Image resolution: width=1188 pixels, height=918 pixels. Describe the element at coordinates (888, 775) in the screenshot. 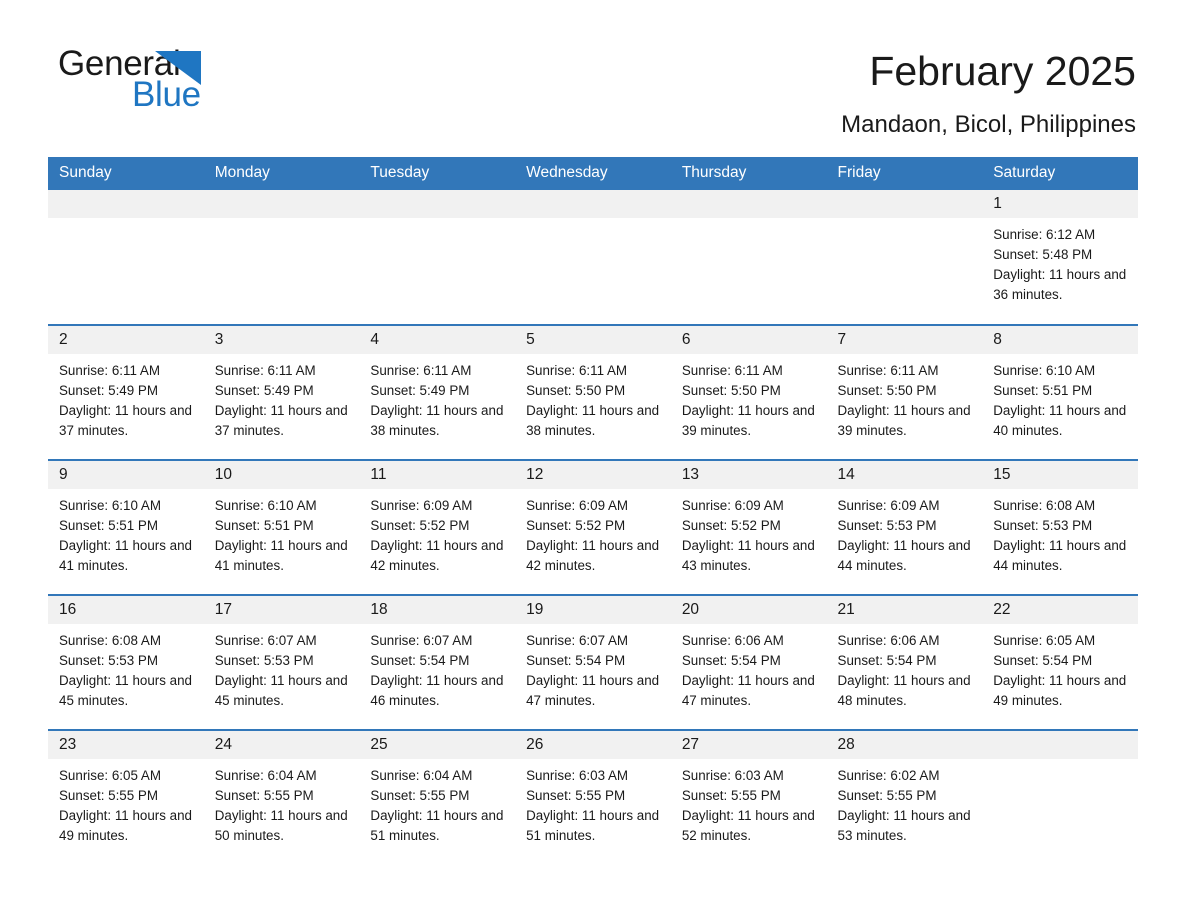

I see `sunrise-text: Sunrise: 6:02 AM` at that location.